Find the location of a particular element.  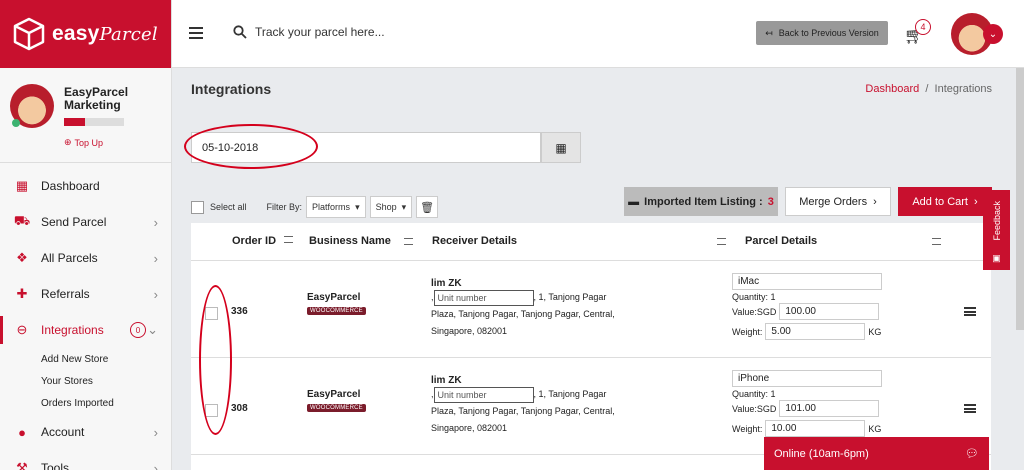

plus-circle-icon: ⊕ is located at coordinates (68, 142).